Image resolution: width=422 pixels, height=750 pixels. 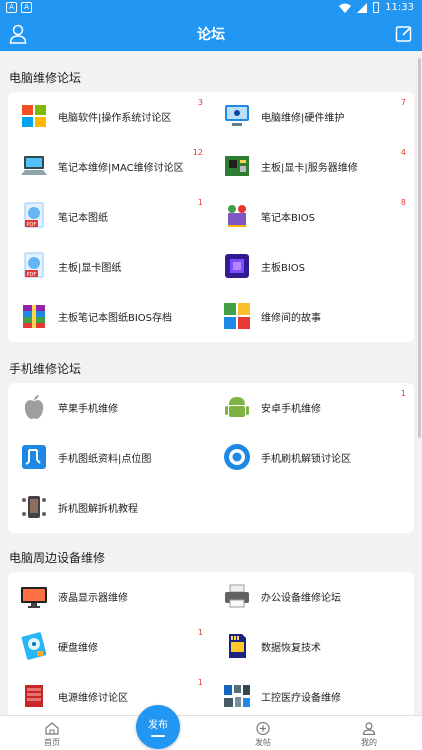 I want to click on forum-item-laptop: 笔记本维修|MAC维修讨论区 12, so click(x=109, y=167).